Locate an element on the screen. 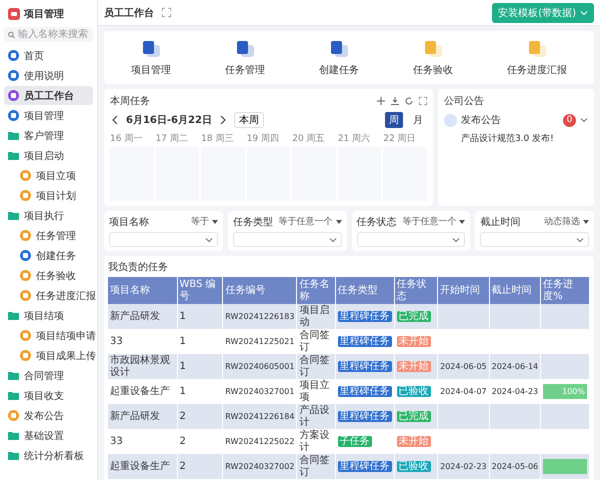  progress-text: 100% is located at coordinates (574, 392).